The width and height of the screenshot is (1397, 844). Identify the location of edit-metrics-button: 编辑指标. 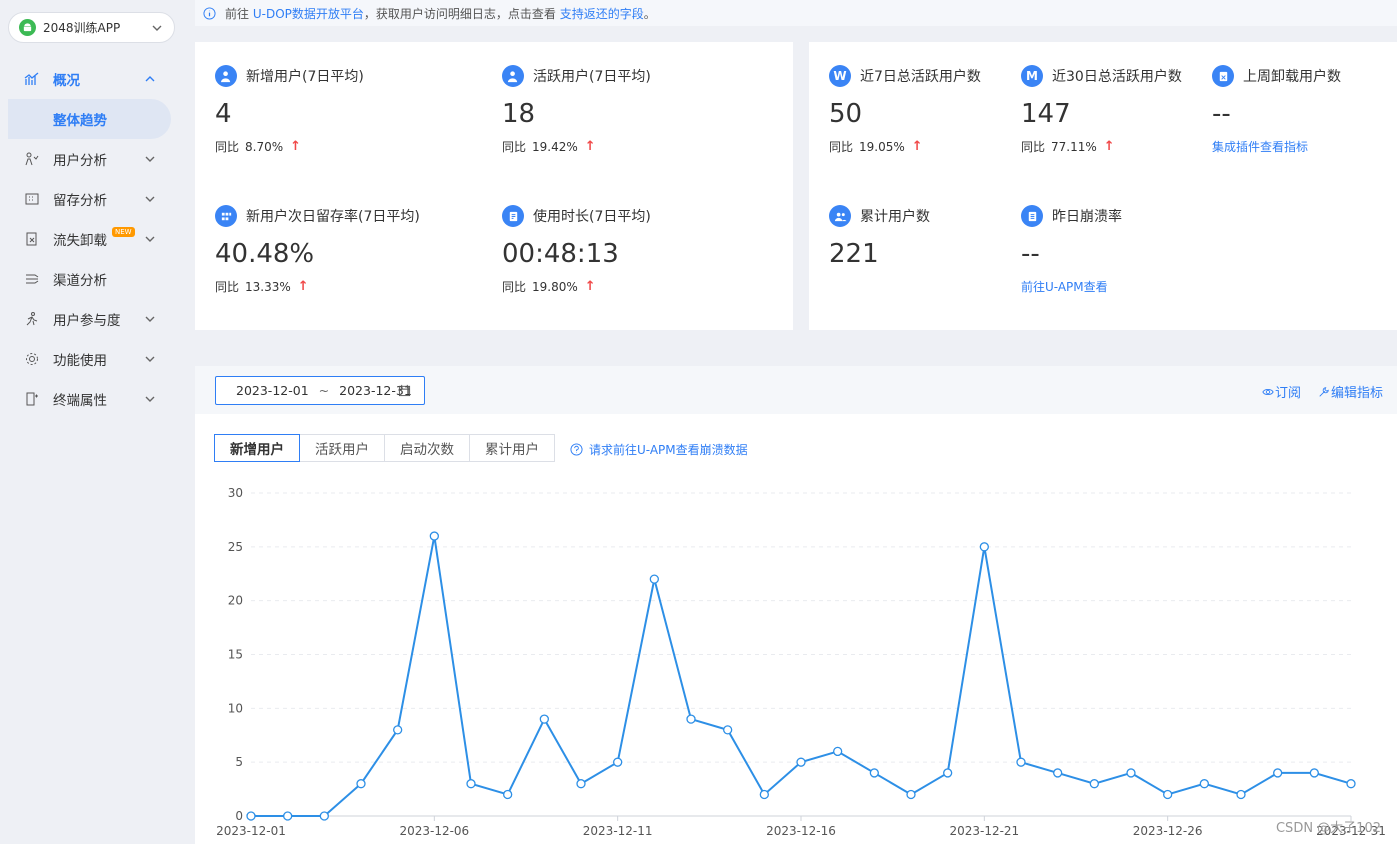
(1350, 391).